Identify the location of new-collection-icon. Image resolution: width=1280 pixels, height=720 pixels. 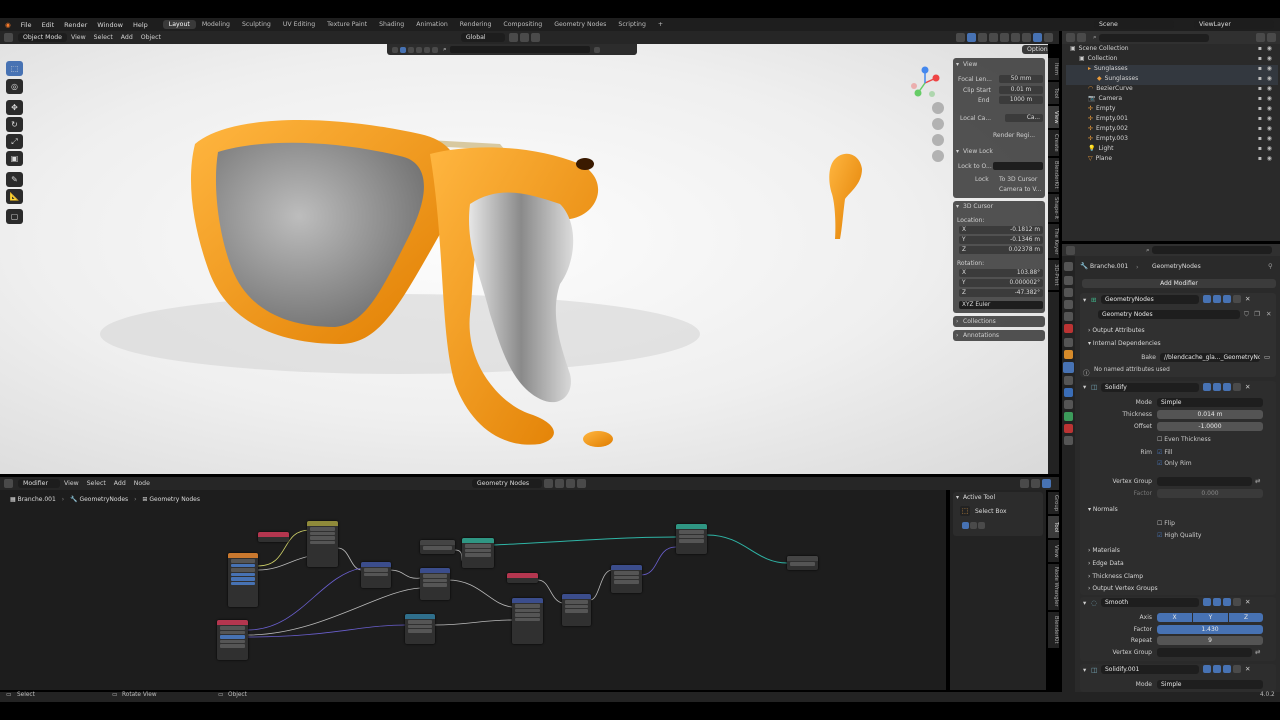
(1271, 37).